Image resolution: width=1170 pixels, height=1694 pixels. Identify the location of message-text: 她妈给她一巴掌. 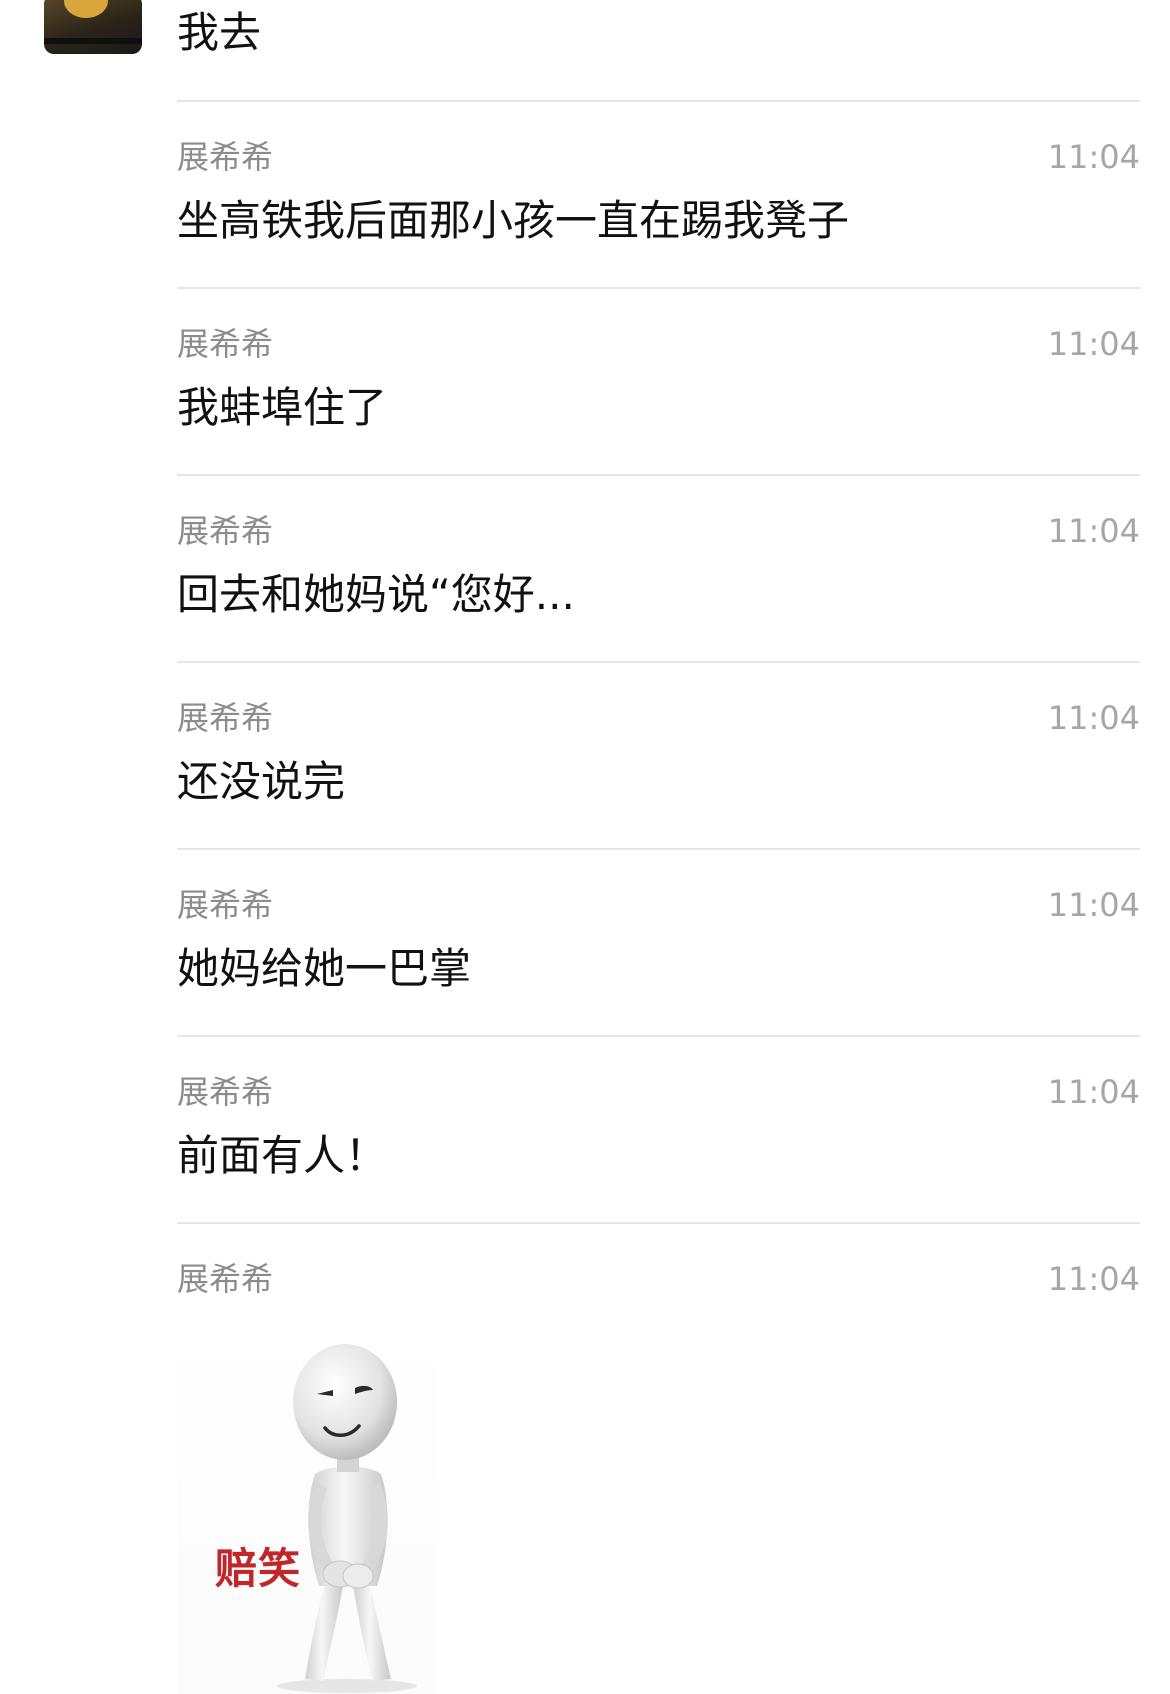
(324, 968).